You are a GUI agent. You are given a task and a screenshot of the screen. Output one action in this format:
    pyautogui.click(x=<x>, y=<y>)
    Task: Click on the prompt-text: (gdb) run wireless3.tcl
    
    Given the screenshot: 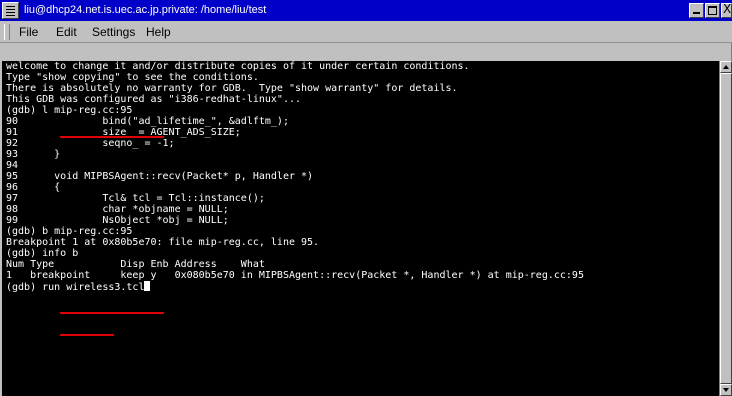 What is the action you would take?
    pyautogui.click(x=75, y=287)
    